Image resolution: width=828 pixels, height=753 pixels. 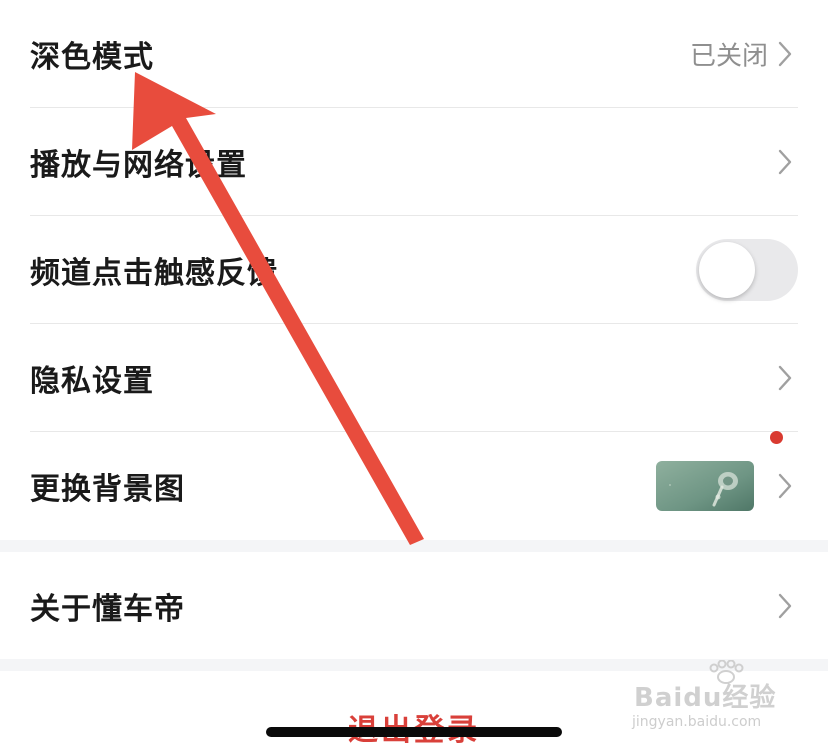 I want to click on baidu-jingyan-watermark: Baidu经验 jingyan.baidu.com, so click(x=717, y=700).